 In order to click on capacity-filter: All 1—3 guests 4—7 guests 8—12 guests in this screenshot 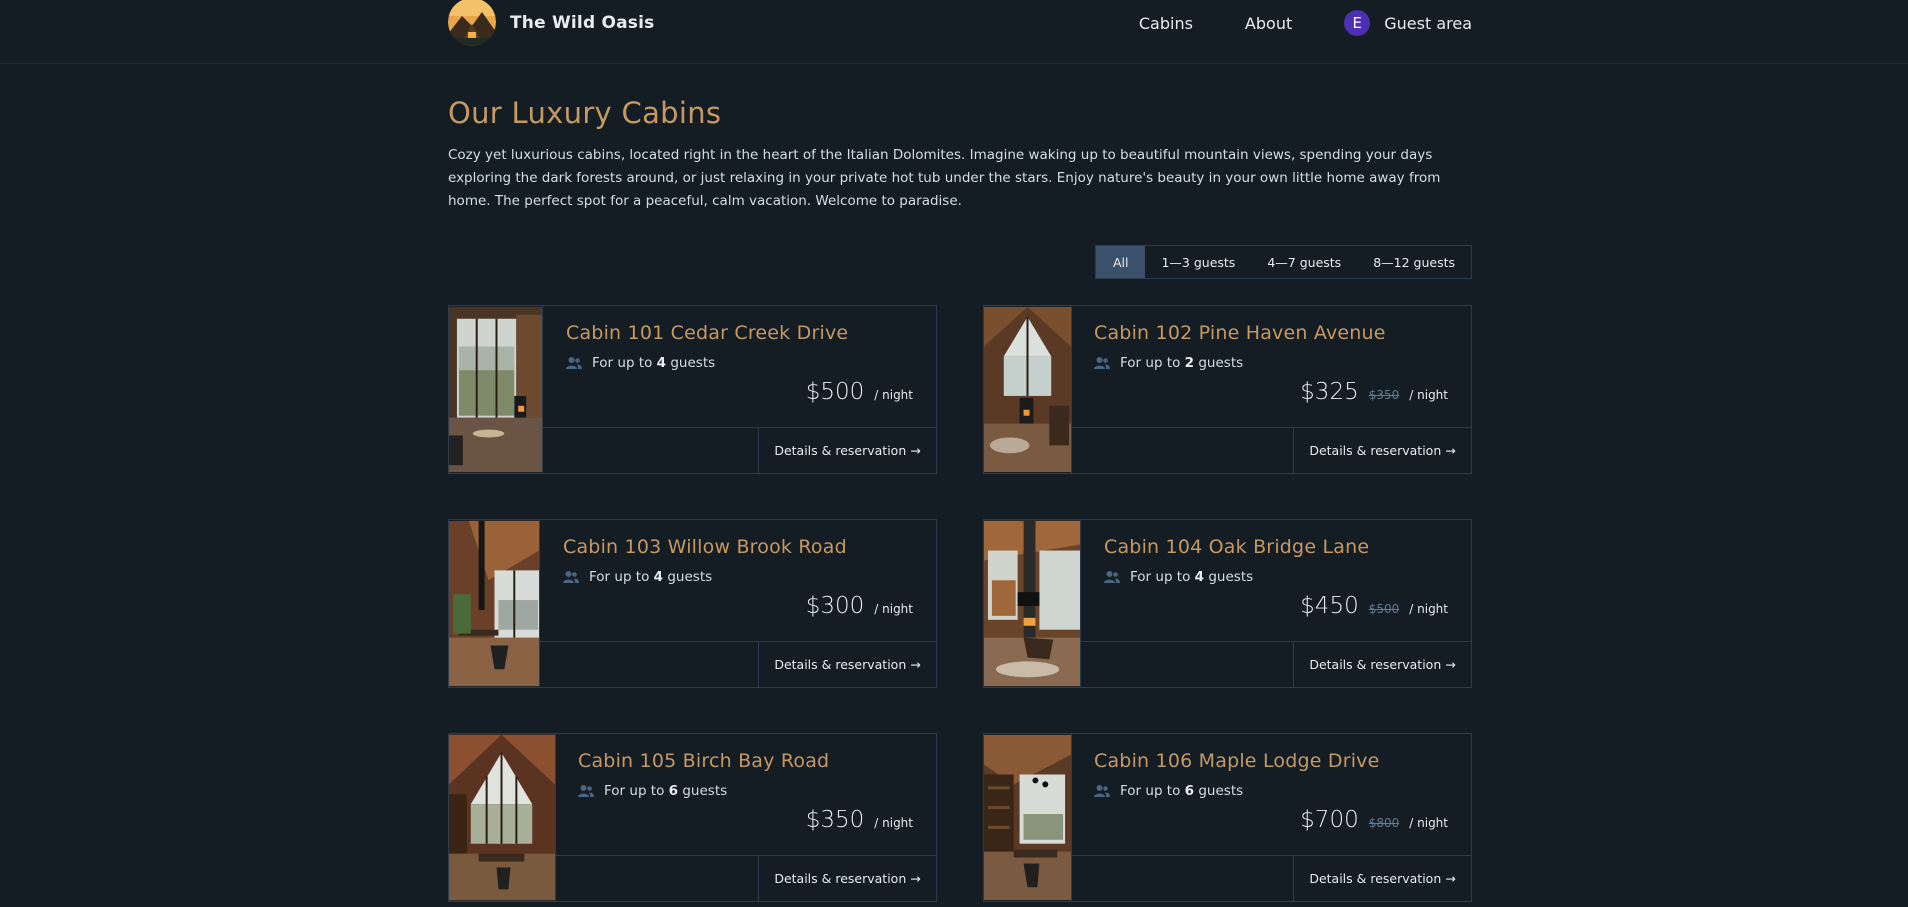, I will do `click(1283, 262)`.